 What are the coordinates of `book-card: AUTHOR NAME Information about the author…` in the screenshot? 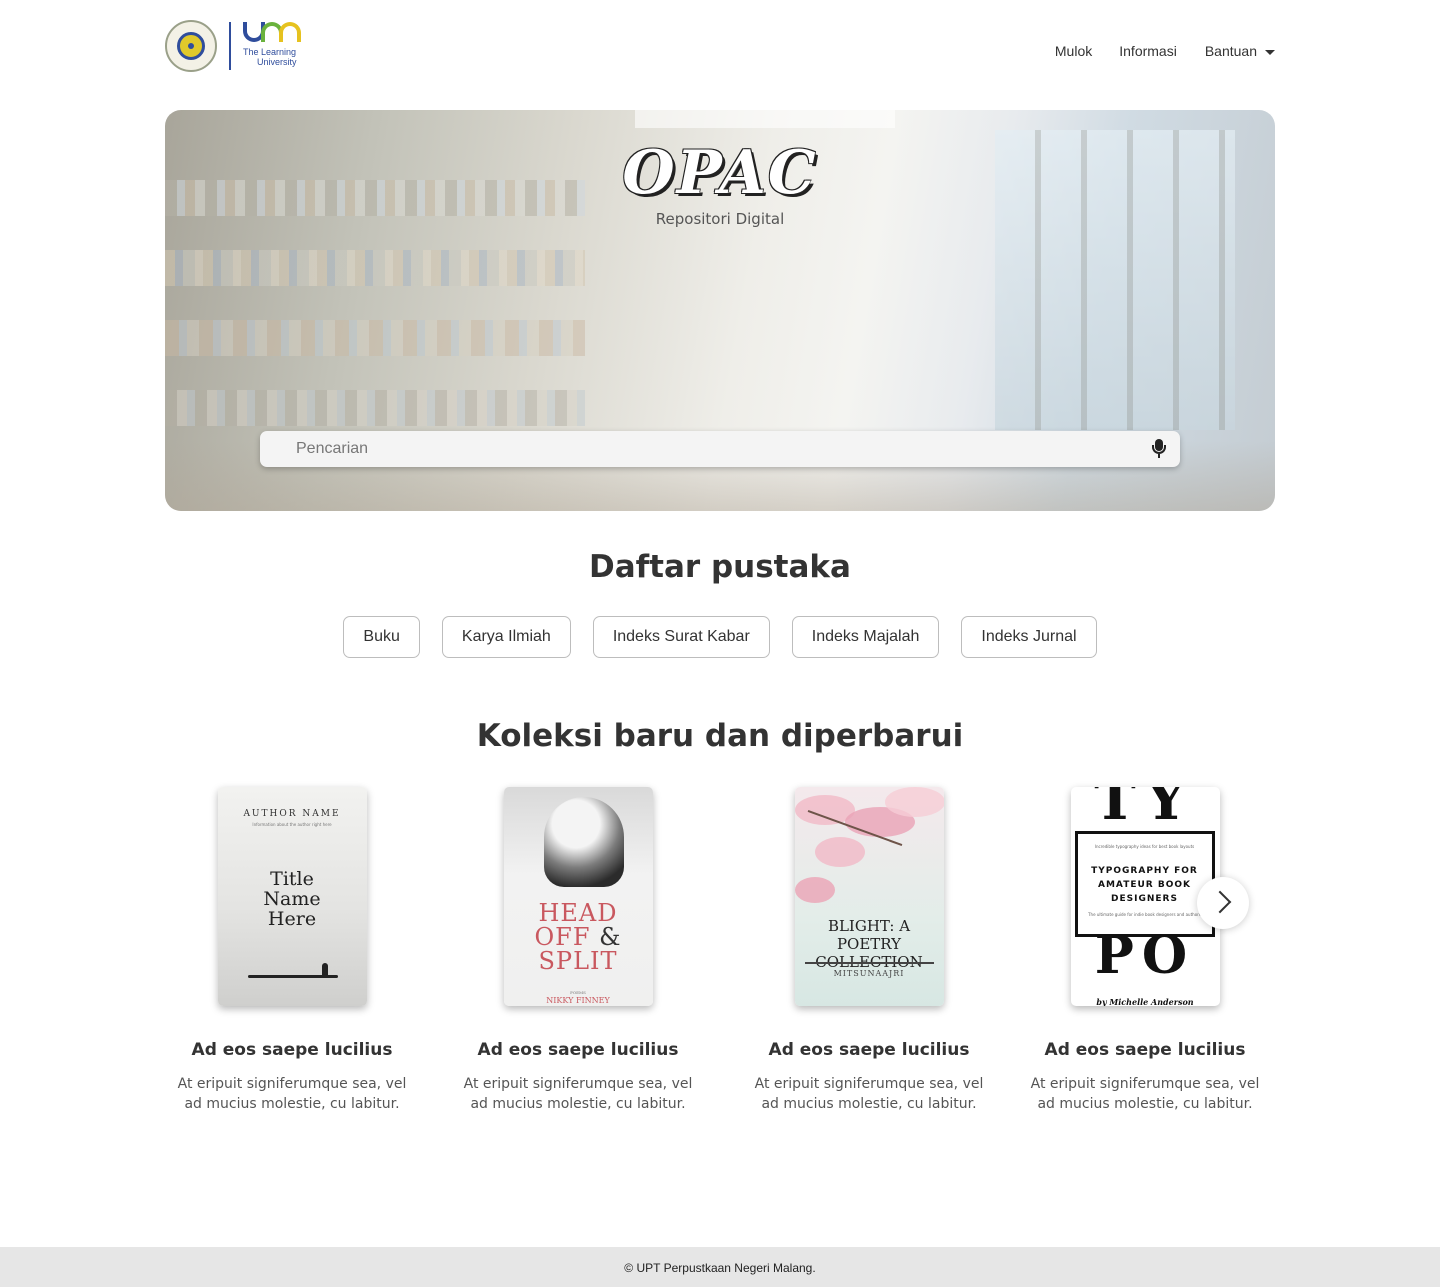 It's located at (292, 950).